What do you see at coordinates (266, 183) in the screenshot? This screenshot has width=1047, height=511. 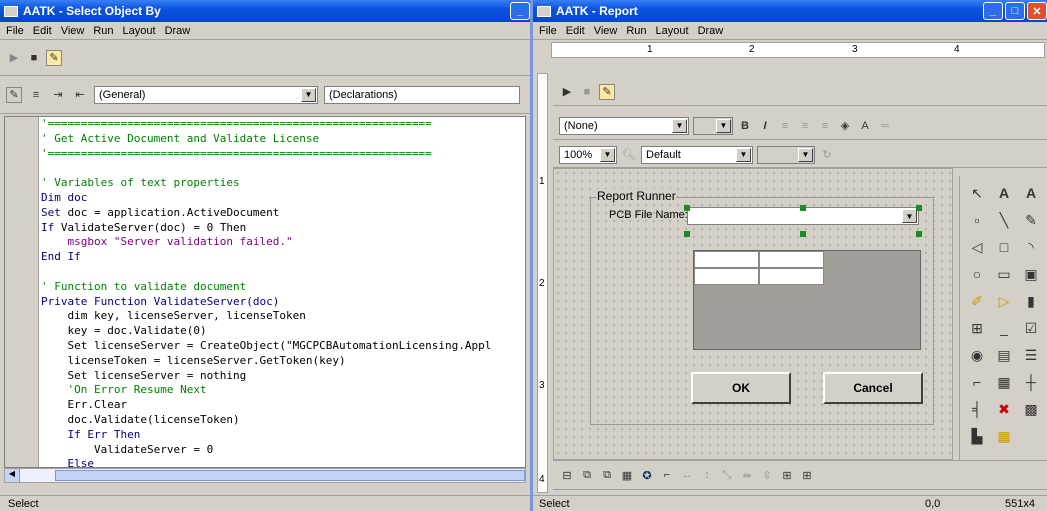 I see `code-line: ' Variables of text properties` at bounding box center [266, 183].